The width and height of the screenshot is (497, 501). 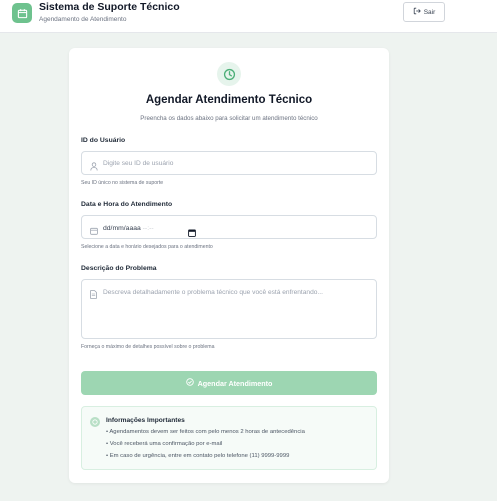 I want to click on calendar-logo-icon, so click(x=22, y=13).